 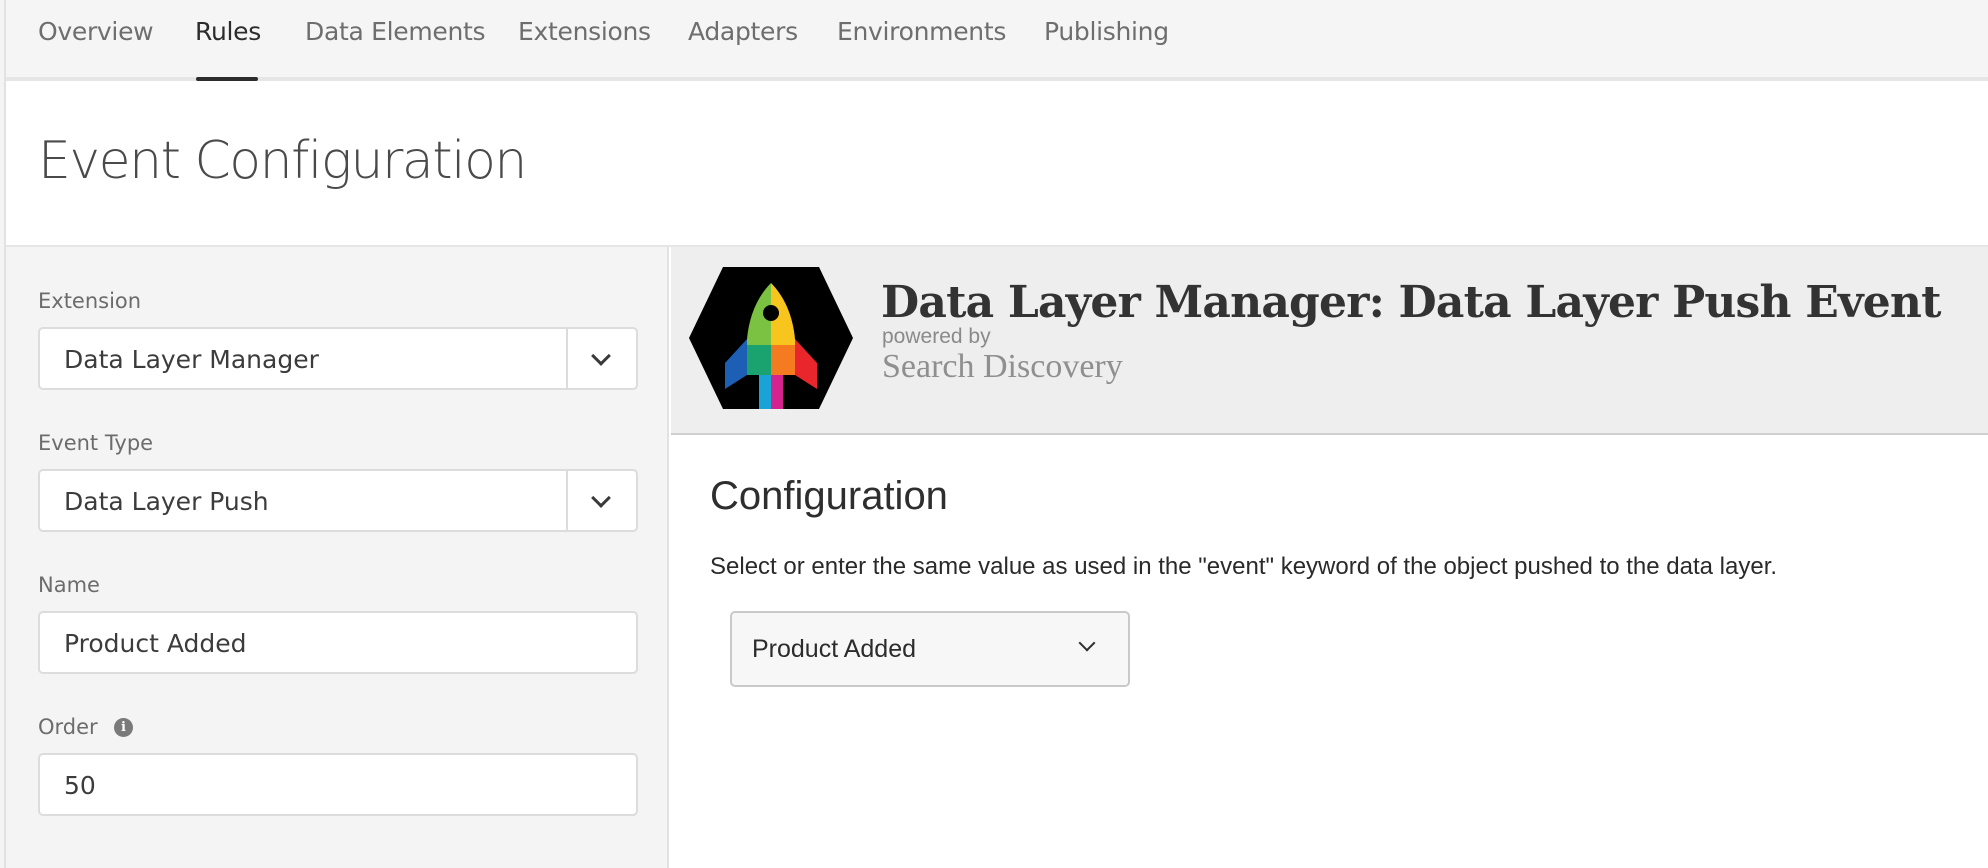 I want to click on event-type-select: Data Layer Push, so click(x=338, y=500).